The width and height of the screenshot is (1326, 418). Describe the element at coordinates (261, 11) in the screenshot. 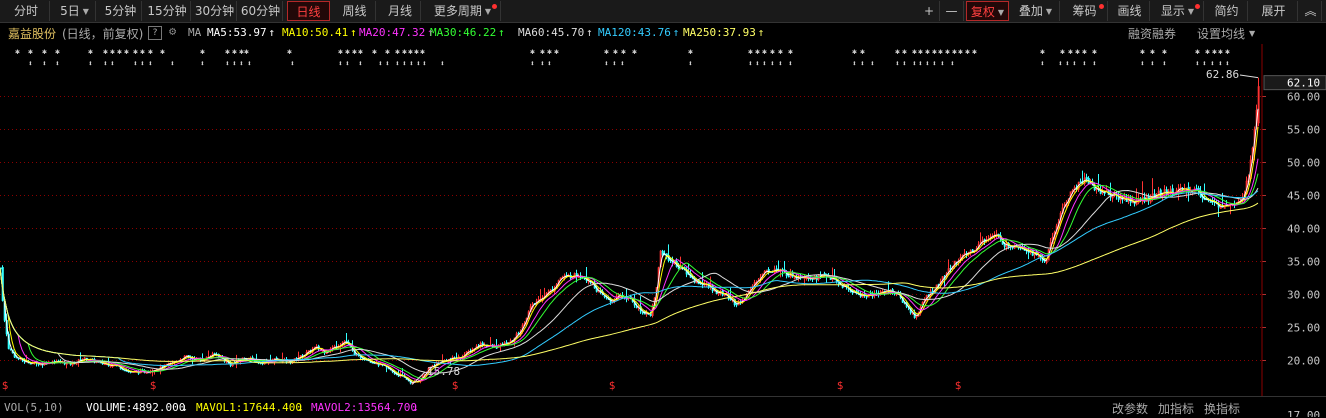

I see `tab-60min: 60分钟` at that location.